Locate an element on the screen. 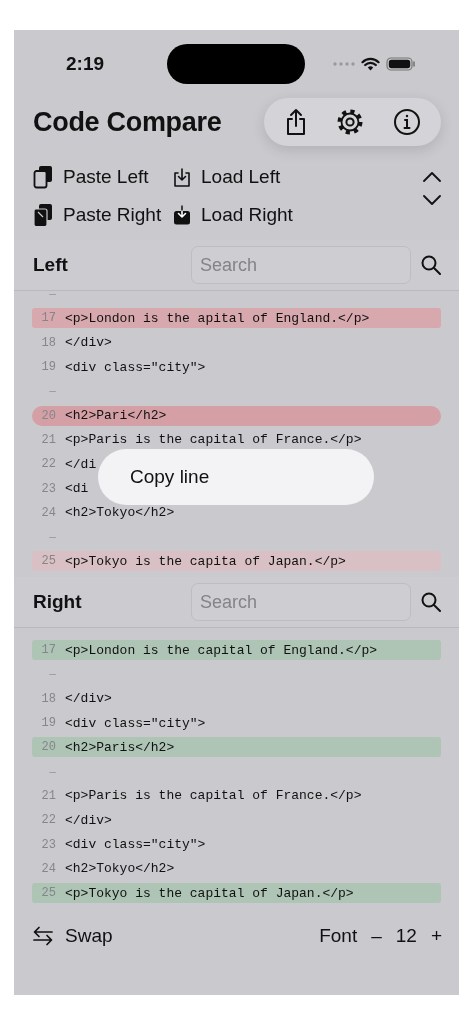  font-size-value: 12 is located at coordinates (406, 936).